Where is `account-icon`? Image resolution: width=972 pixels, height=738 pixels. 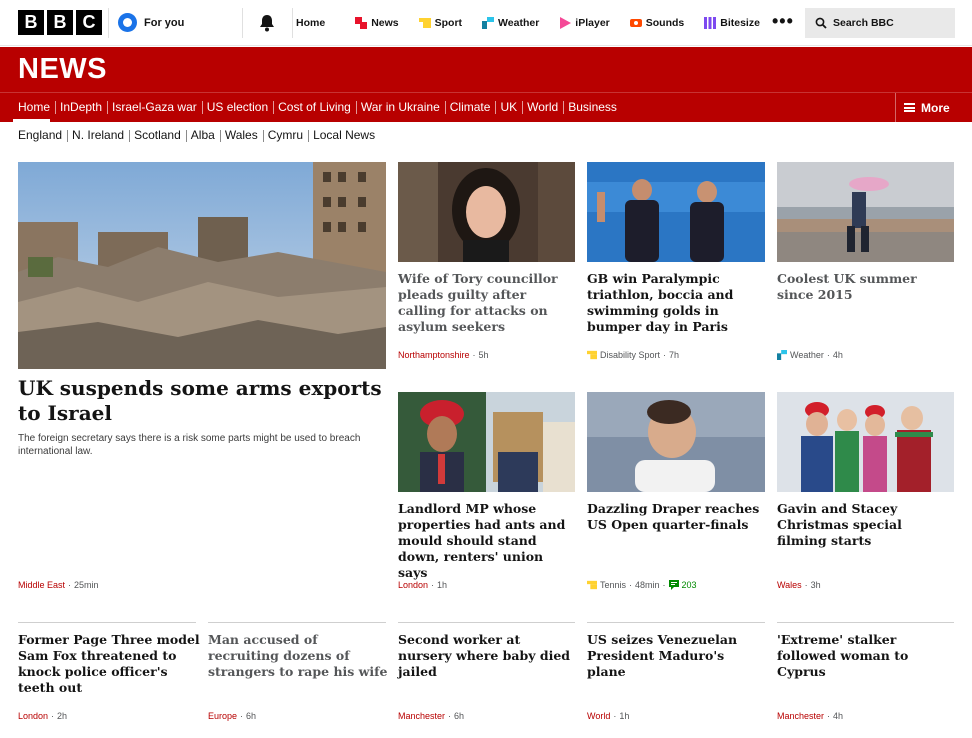
account-icon is located at coordinates (127, 22).